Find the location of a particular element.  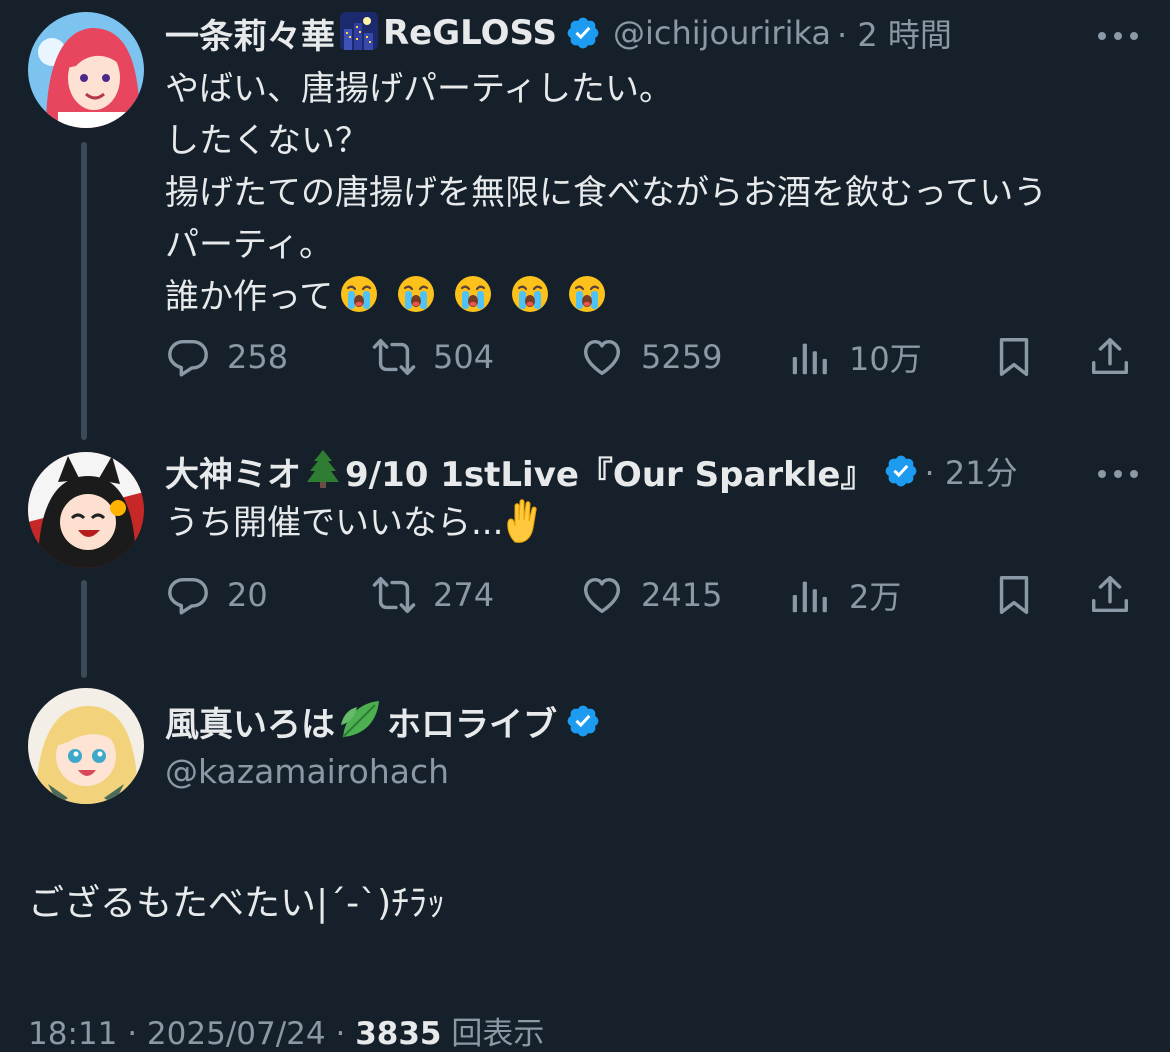

tweet-header: 大神ミオ 9/10 1stLive『Our Sparkle』 · 21分 is located at coordinates (657, 471).